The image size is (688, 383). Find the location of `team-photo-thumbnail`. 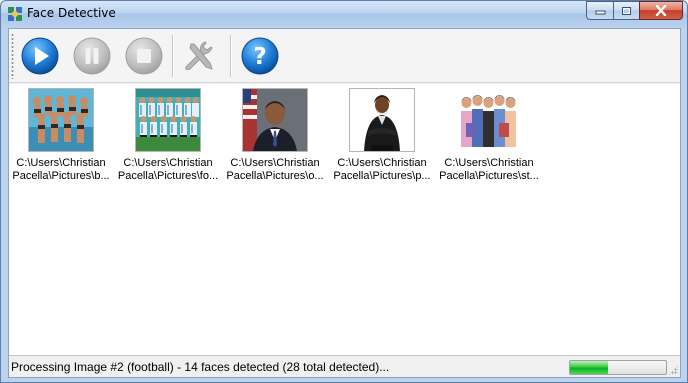

team-photo-thumbnail is located at coordinates (168, 120).